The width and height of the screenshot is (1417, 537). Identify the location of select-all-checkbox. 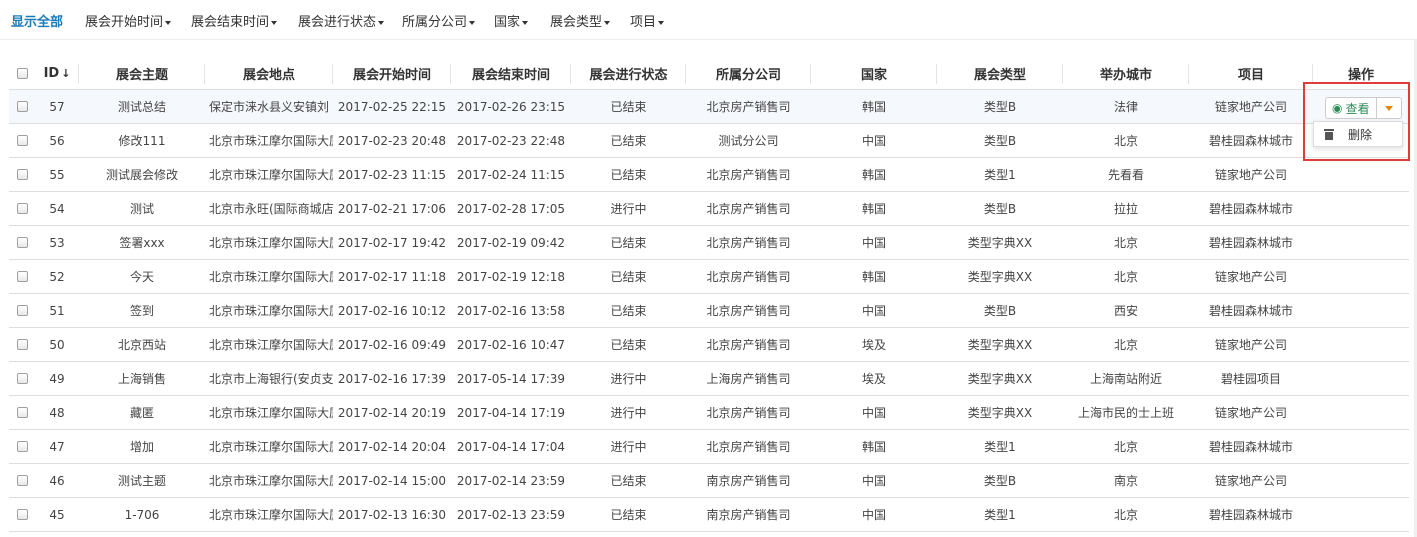
(22, 73).